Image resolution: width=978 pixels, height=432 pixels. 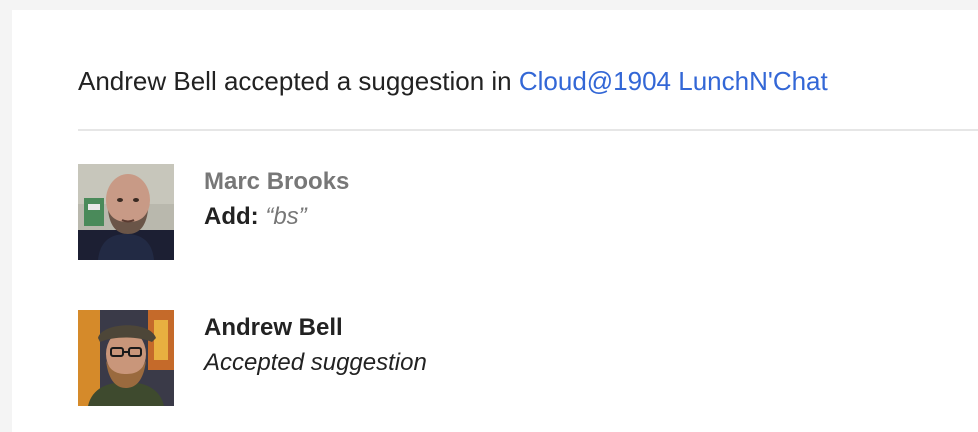 I want to click on divider, so click(x=528, y=130).